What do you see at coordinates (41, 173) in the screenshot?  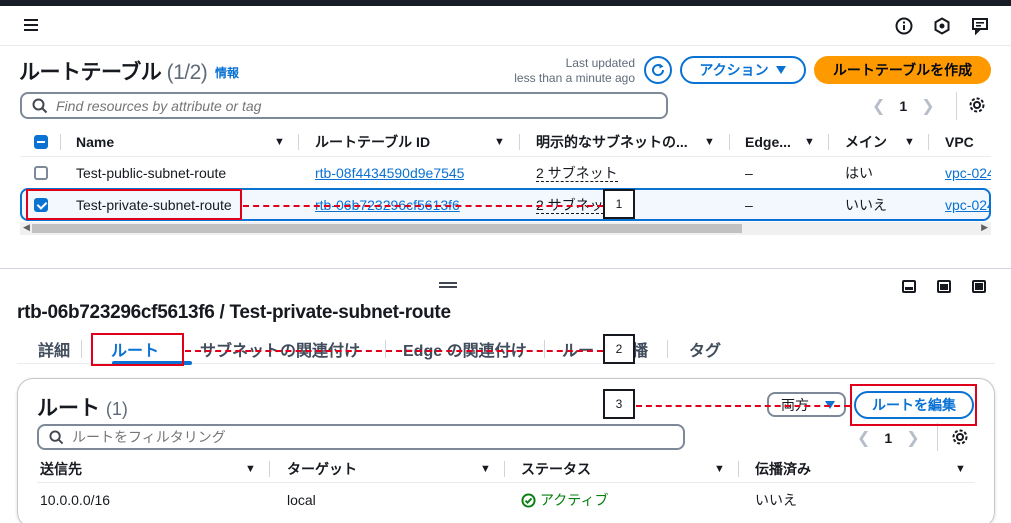 I see `row-checkbox` at bounding box center [41, 173].